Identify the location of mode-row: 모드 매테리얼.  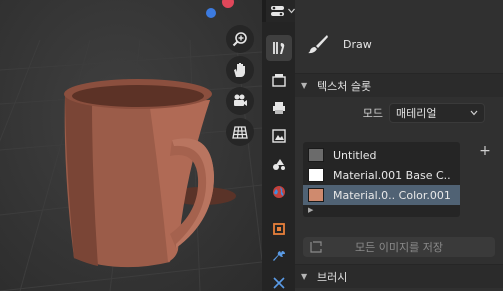
(399, 113).